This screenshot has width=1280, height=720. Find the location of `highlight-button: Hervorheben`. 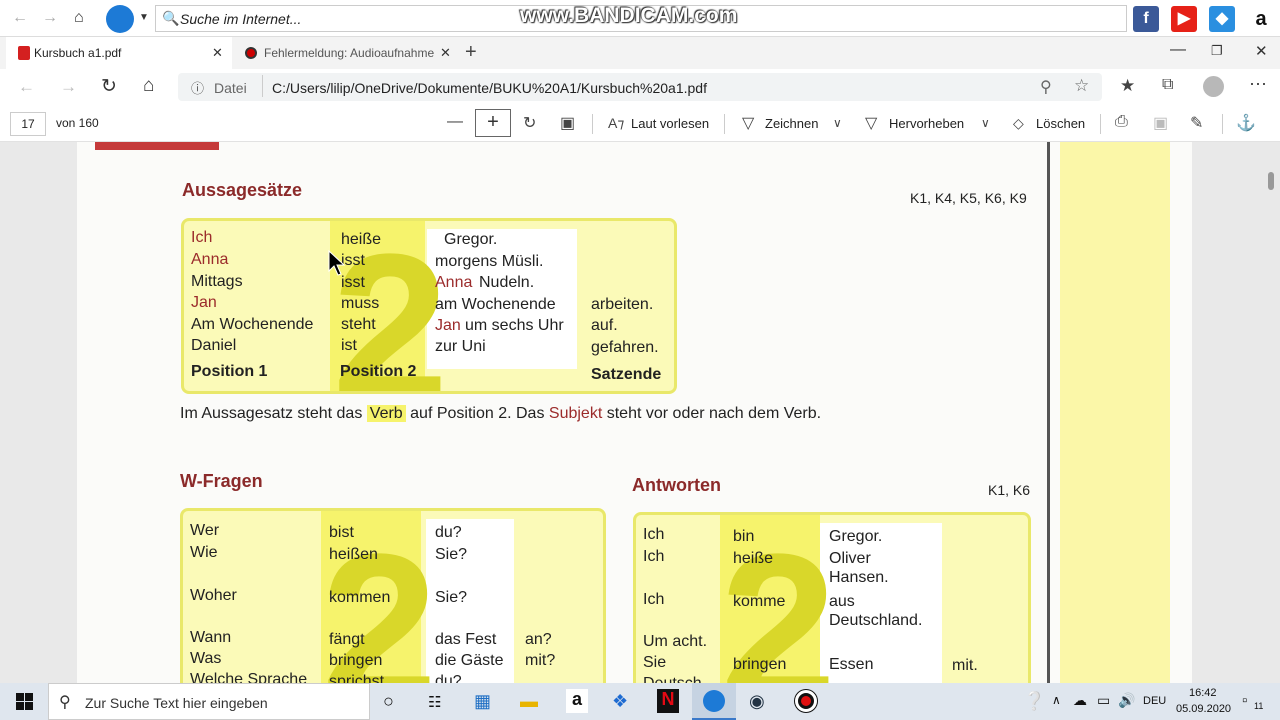

highlight-button: Hervorheben is located at coordinates (926, 123).